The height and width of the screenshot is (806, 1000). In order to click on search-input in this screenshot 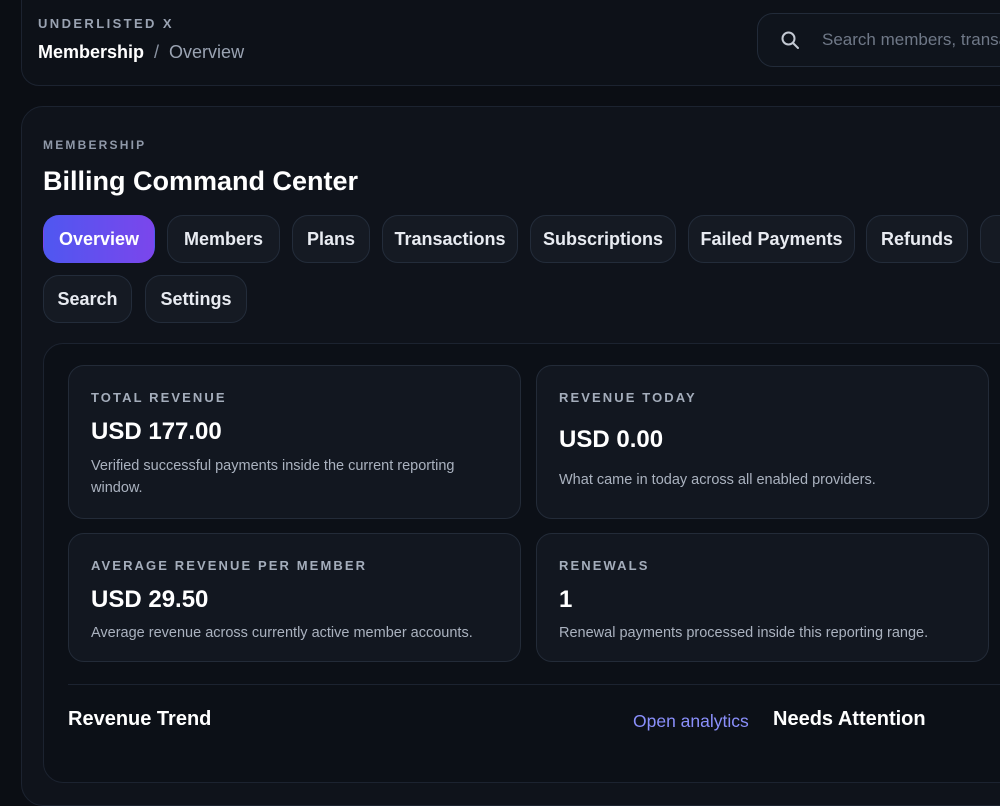, I will do `click(911, 40)`.